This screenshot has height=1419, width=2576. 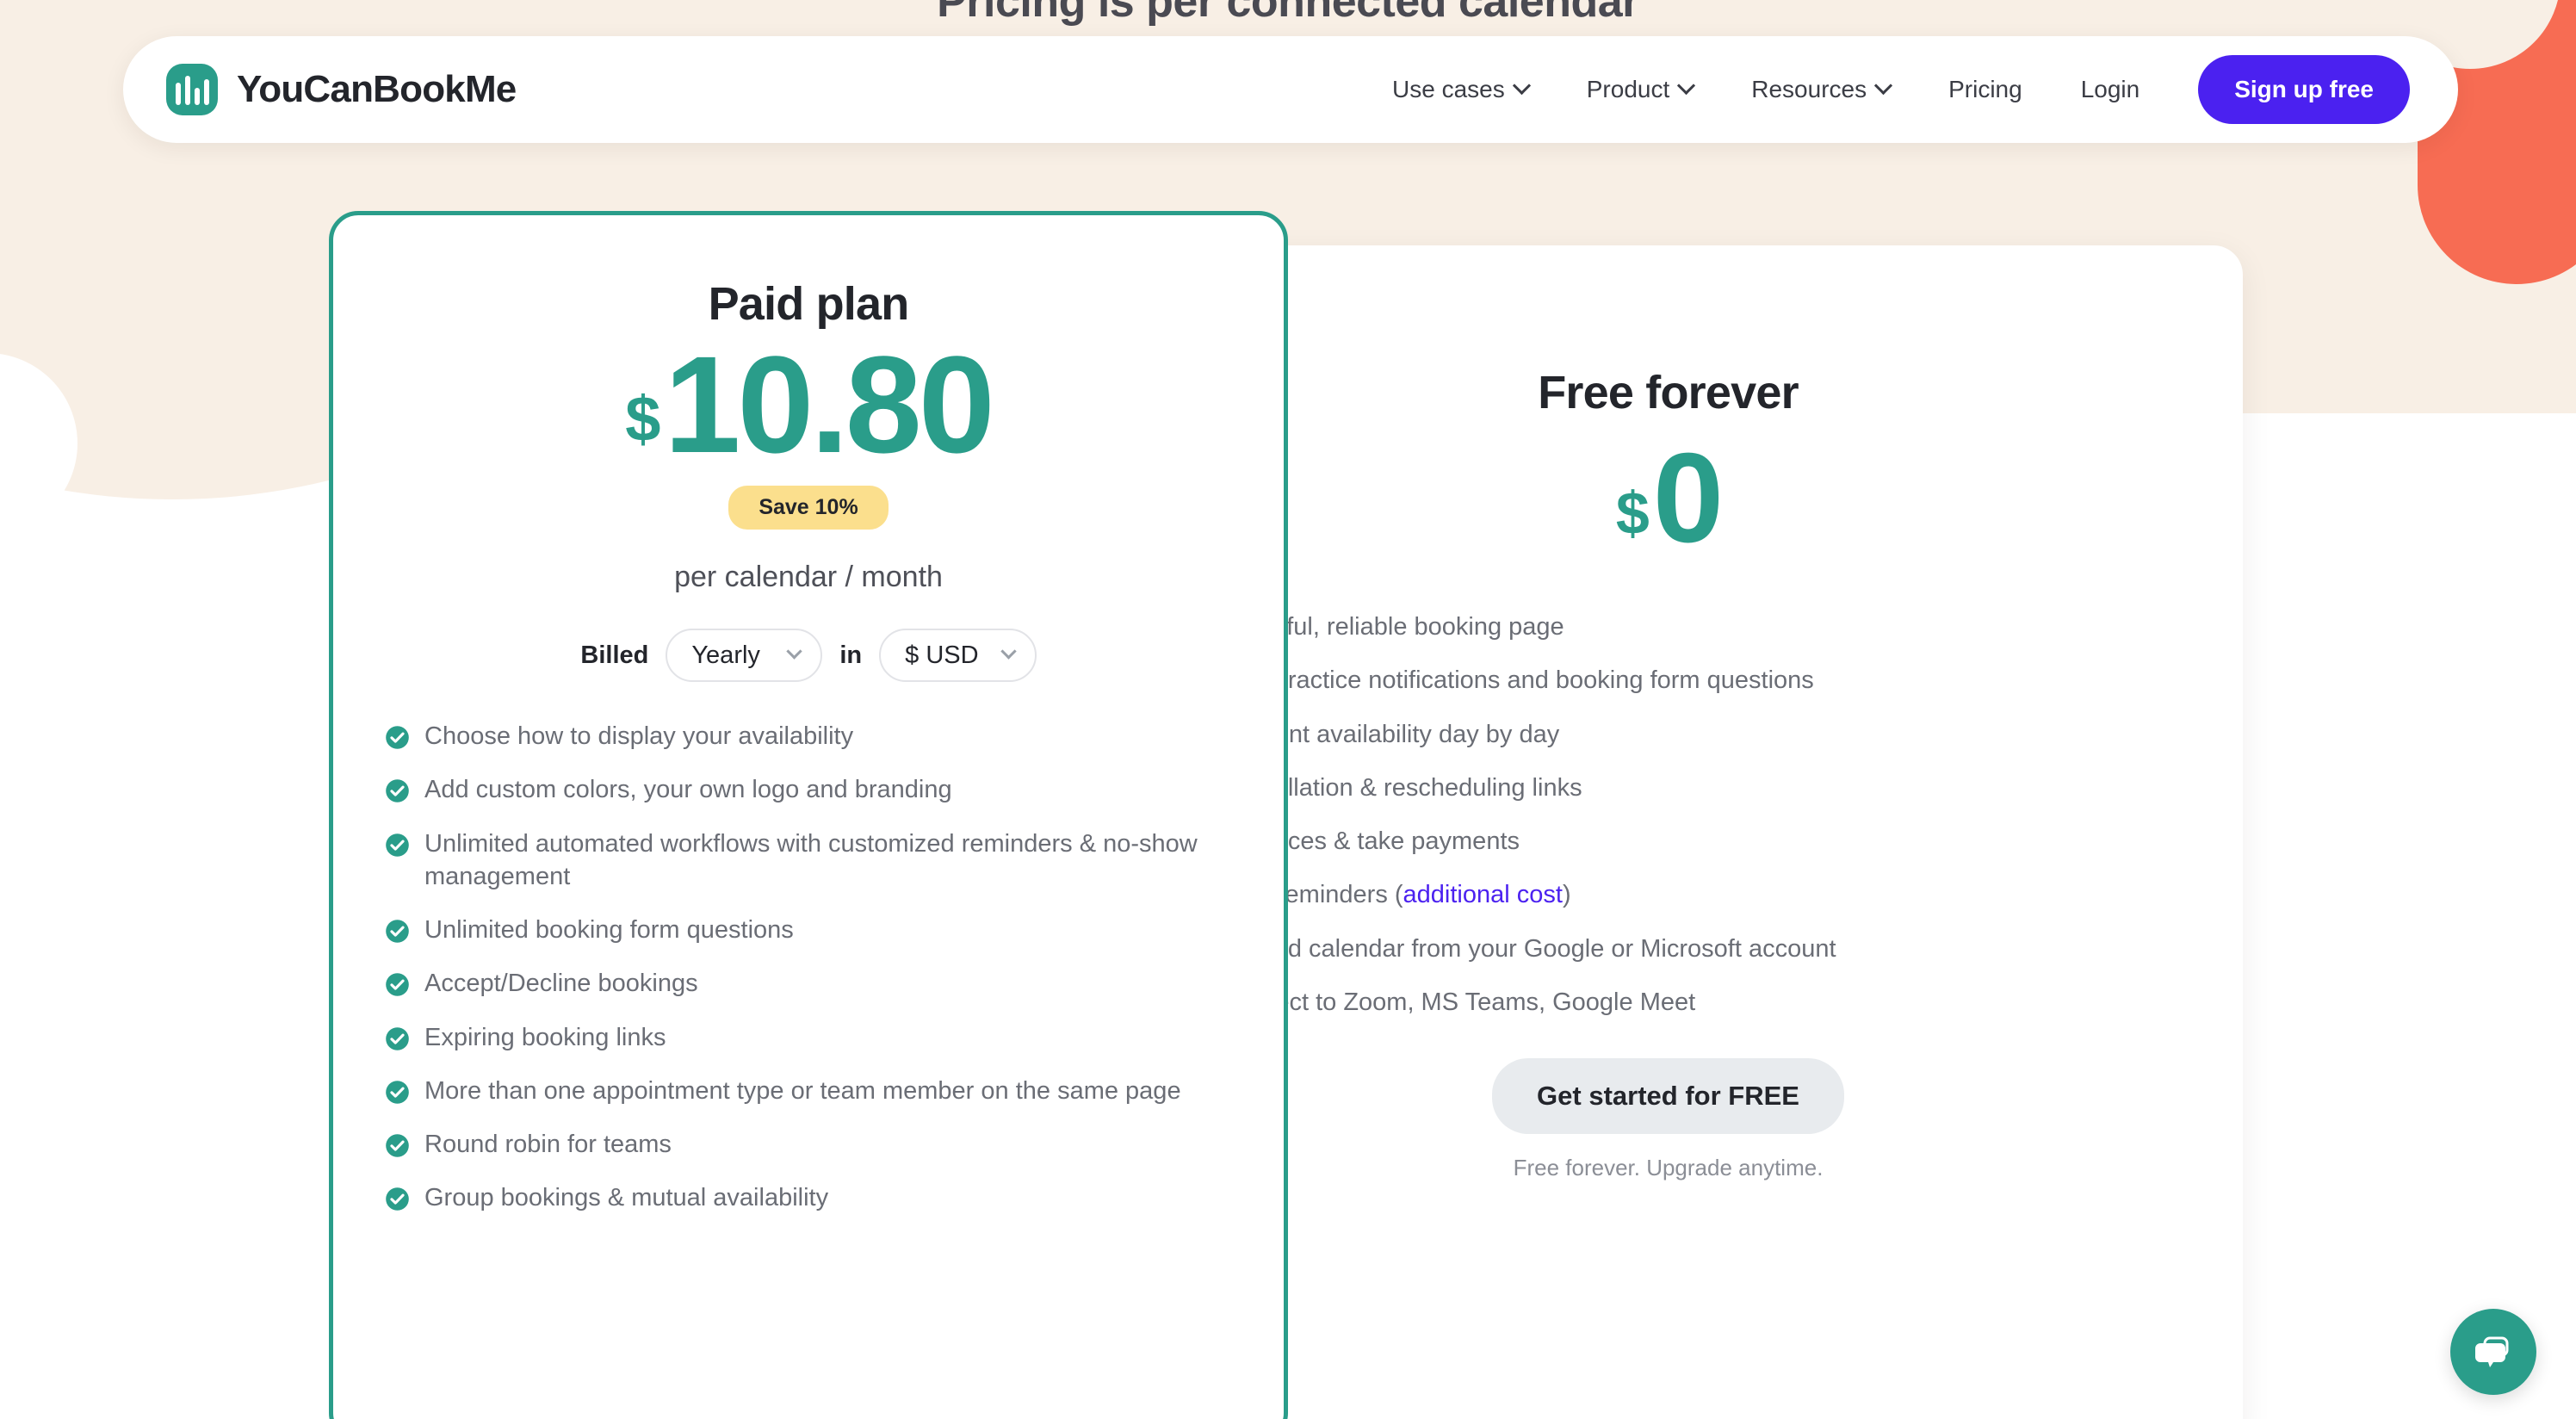 I want to click on nav-item-pricing: Pricing, so click(x=1985, y=89).